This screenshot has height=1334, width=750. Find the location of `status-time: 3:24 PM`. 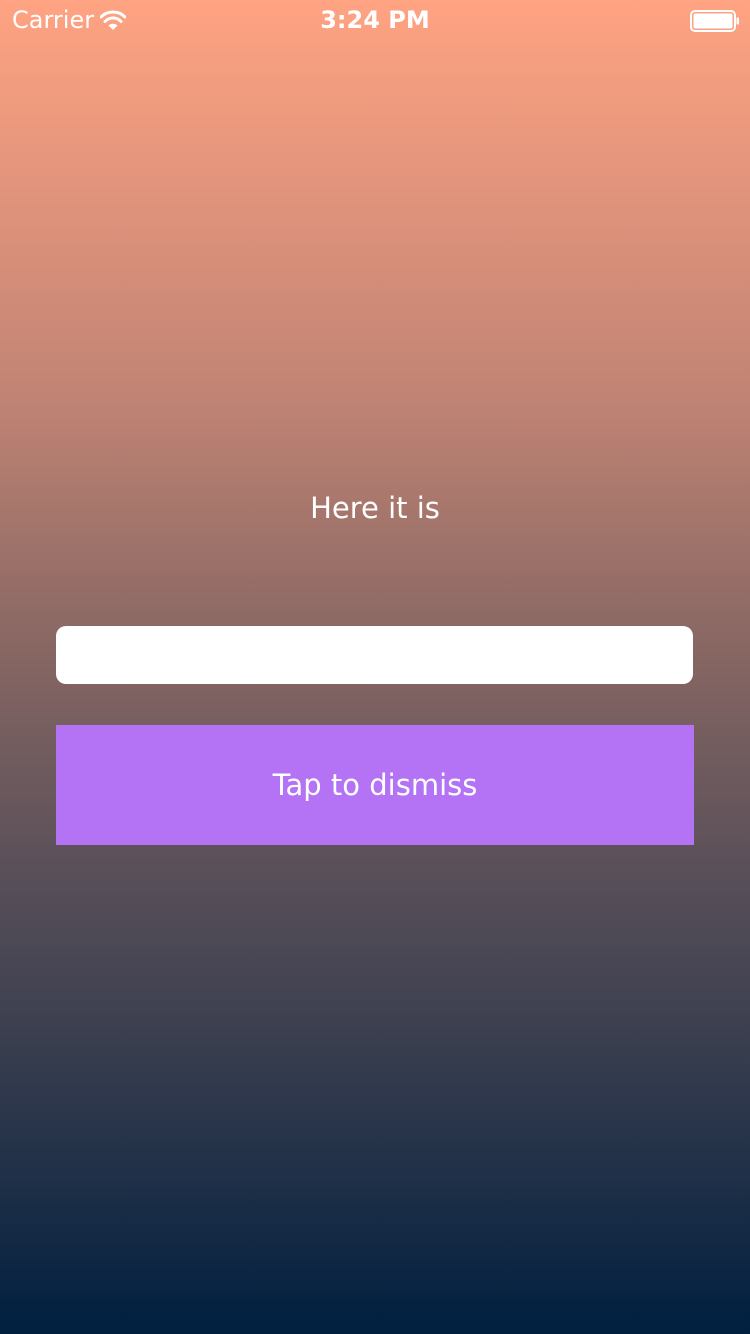

status-time: 3:24 PM is located at coordinates (375, 20).